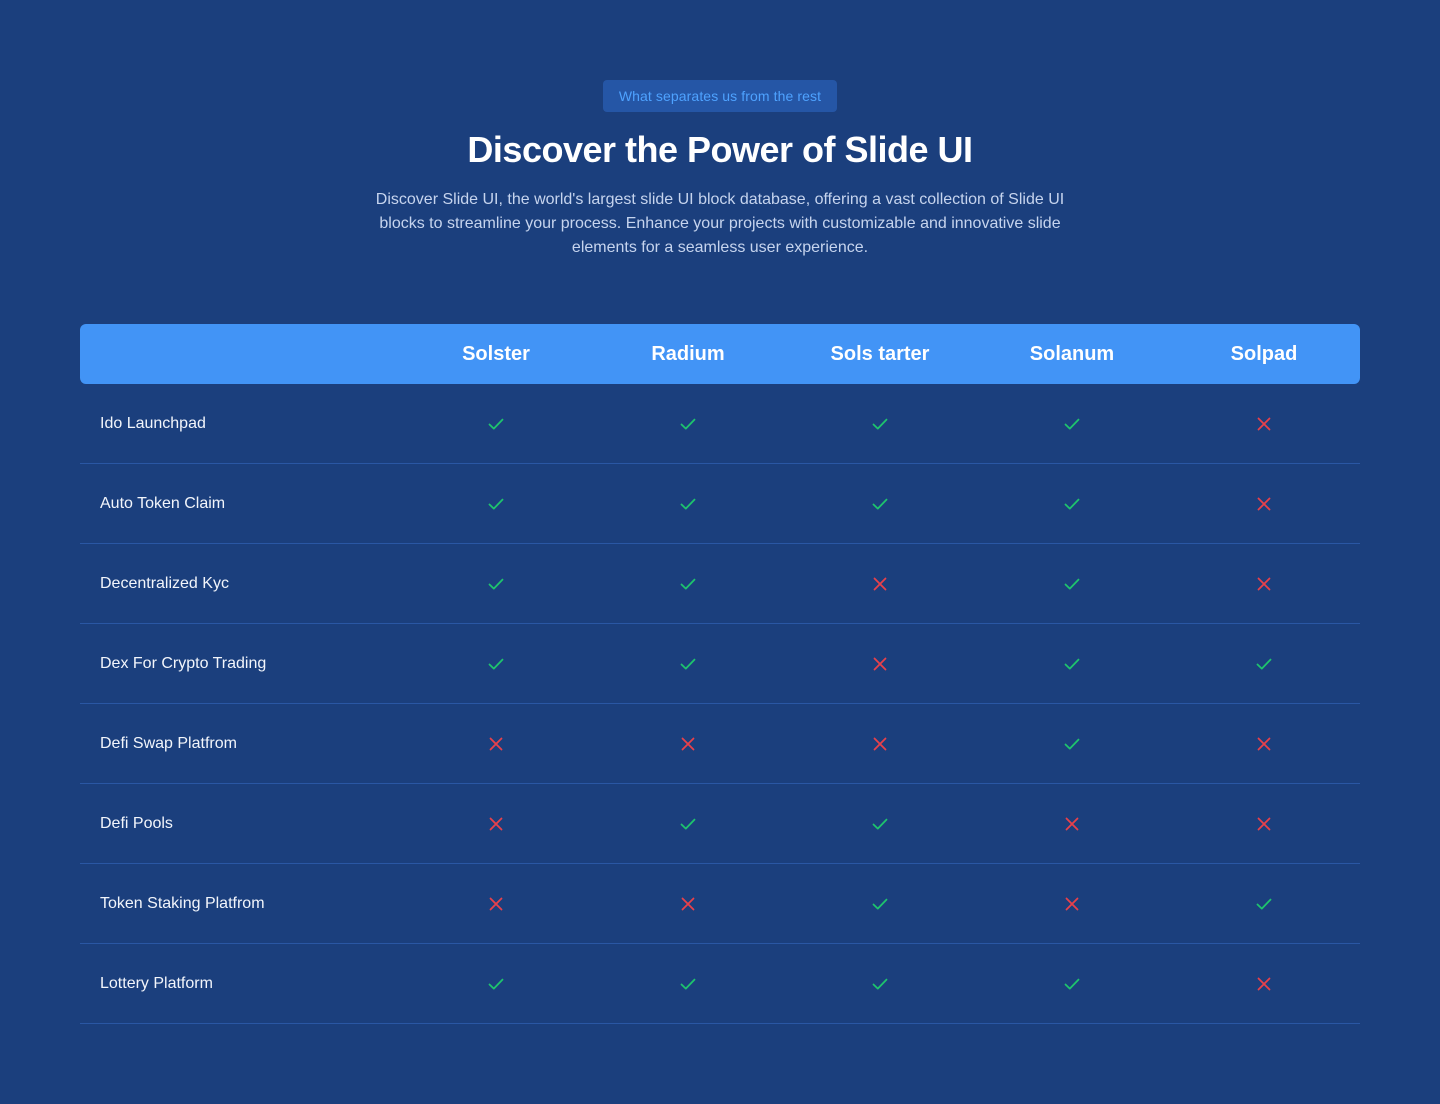 Image resolution: width=1440 pixels, height=1104 pixels. What do you see at coordinates (240, 984) in the screenshot?
I see `feature-cell: Lottery Platform` at bounding box center [240, 984].